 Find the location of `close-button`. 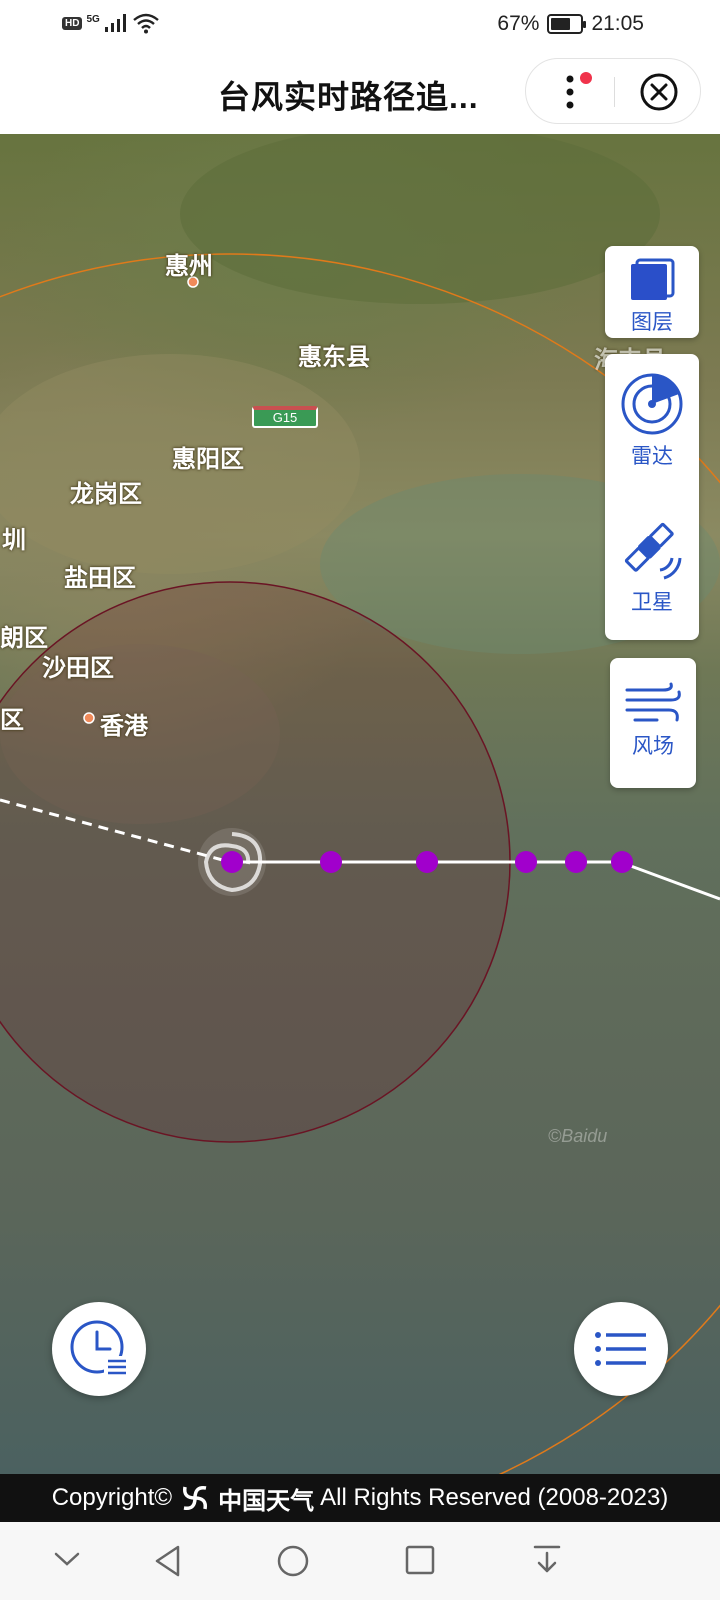

close-button is located at coordinates (658, 92).